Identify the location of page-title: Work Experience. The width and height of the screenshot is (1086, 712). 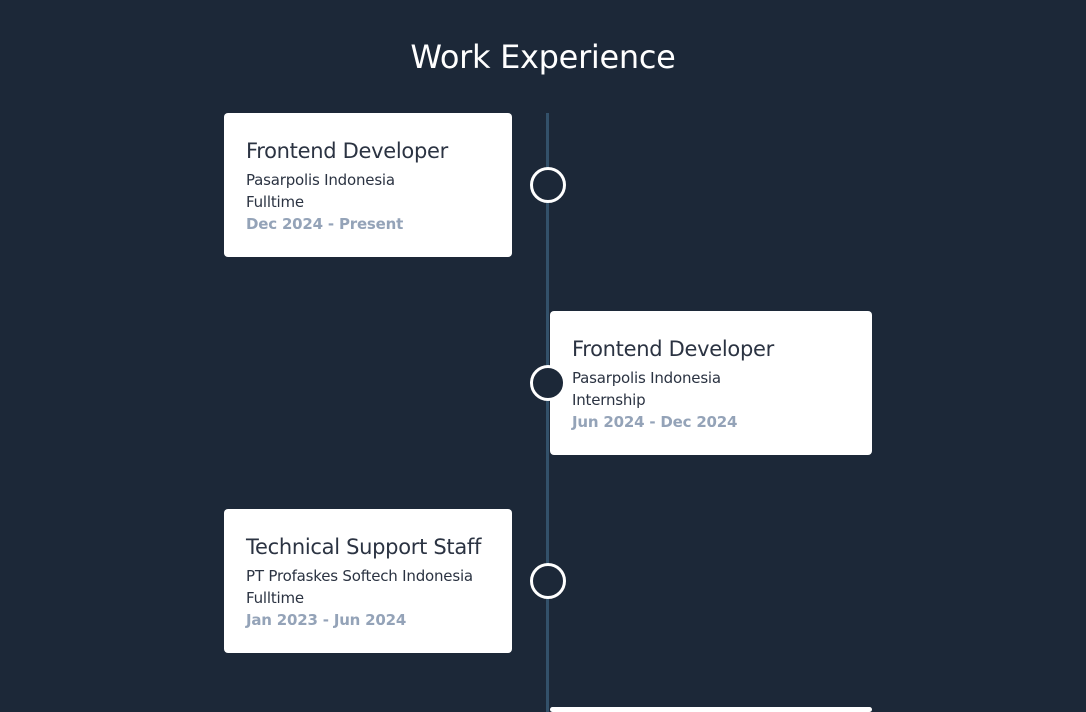
(543, 57).